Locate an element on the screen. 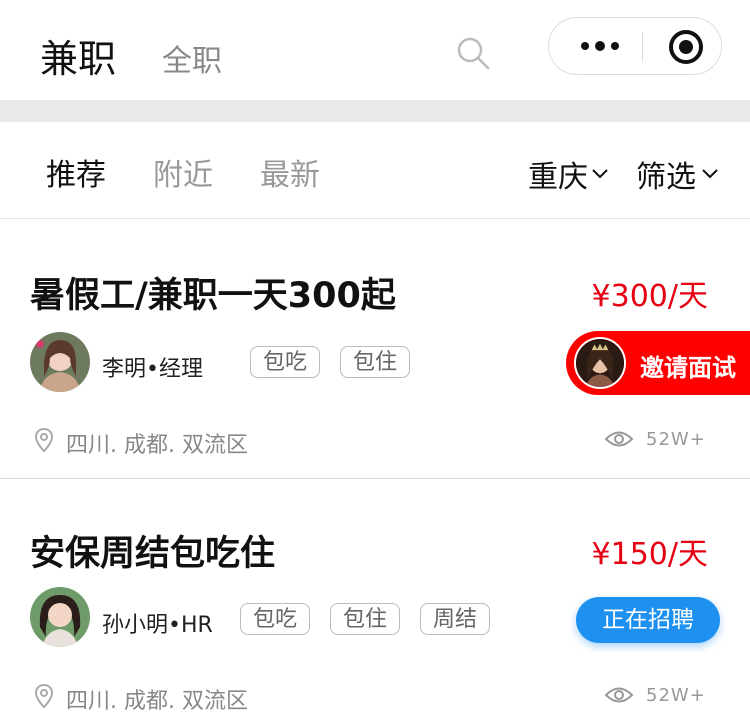 The image size is (750, 726). capsule-divider is located at coordinates (642, 47).